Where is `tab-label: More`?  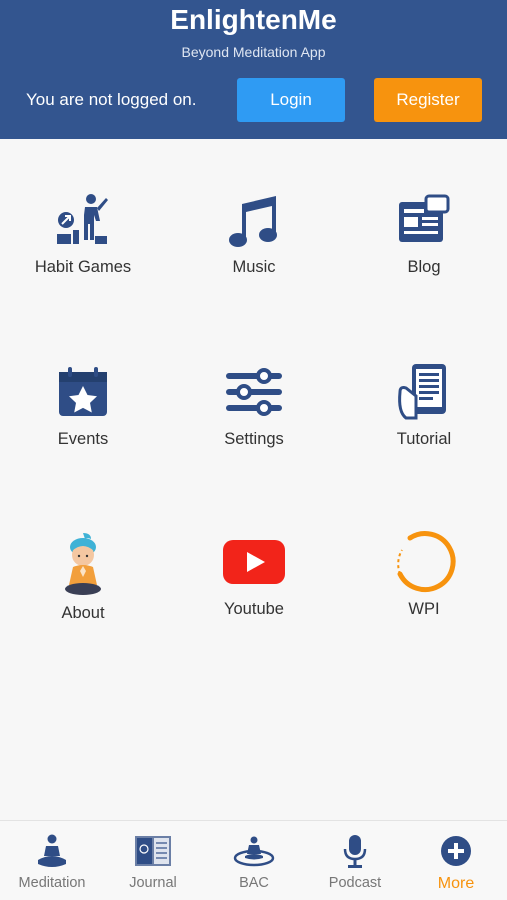 tab-label: More is located at coordinates (456, 883).